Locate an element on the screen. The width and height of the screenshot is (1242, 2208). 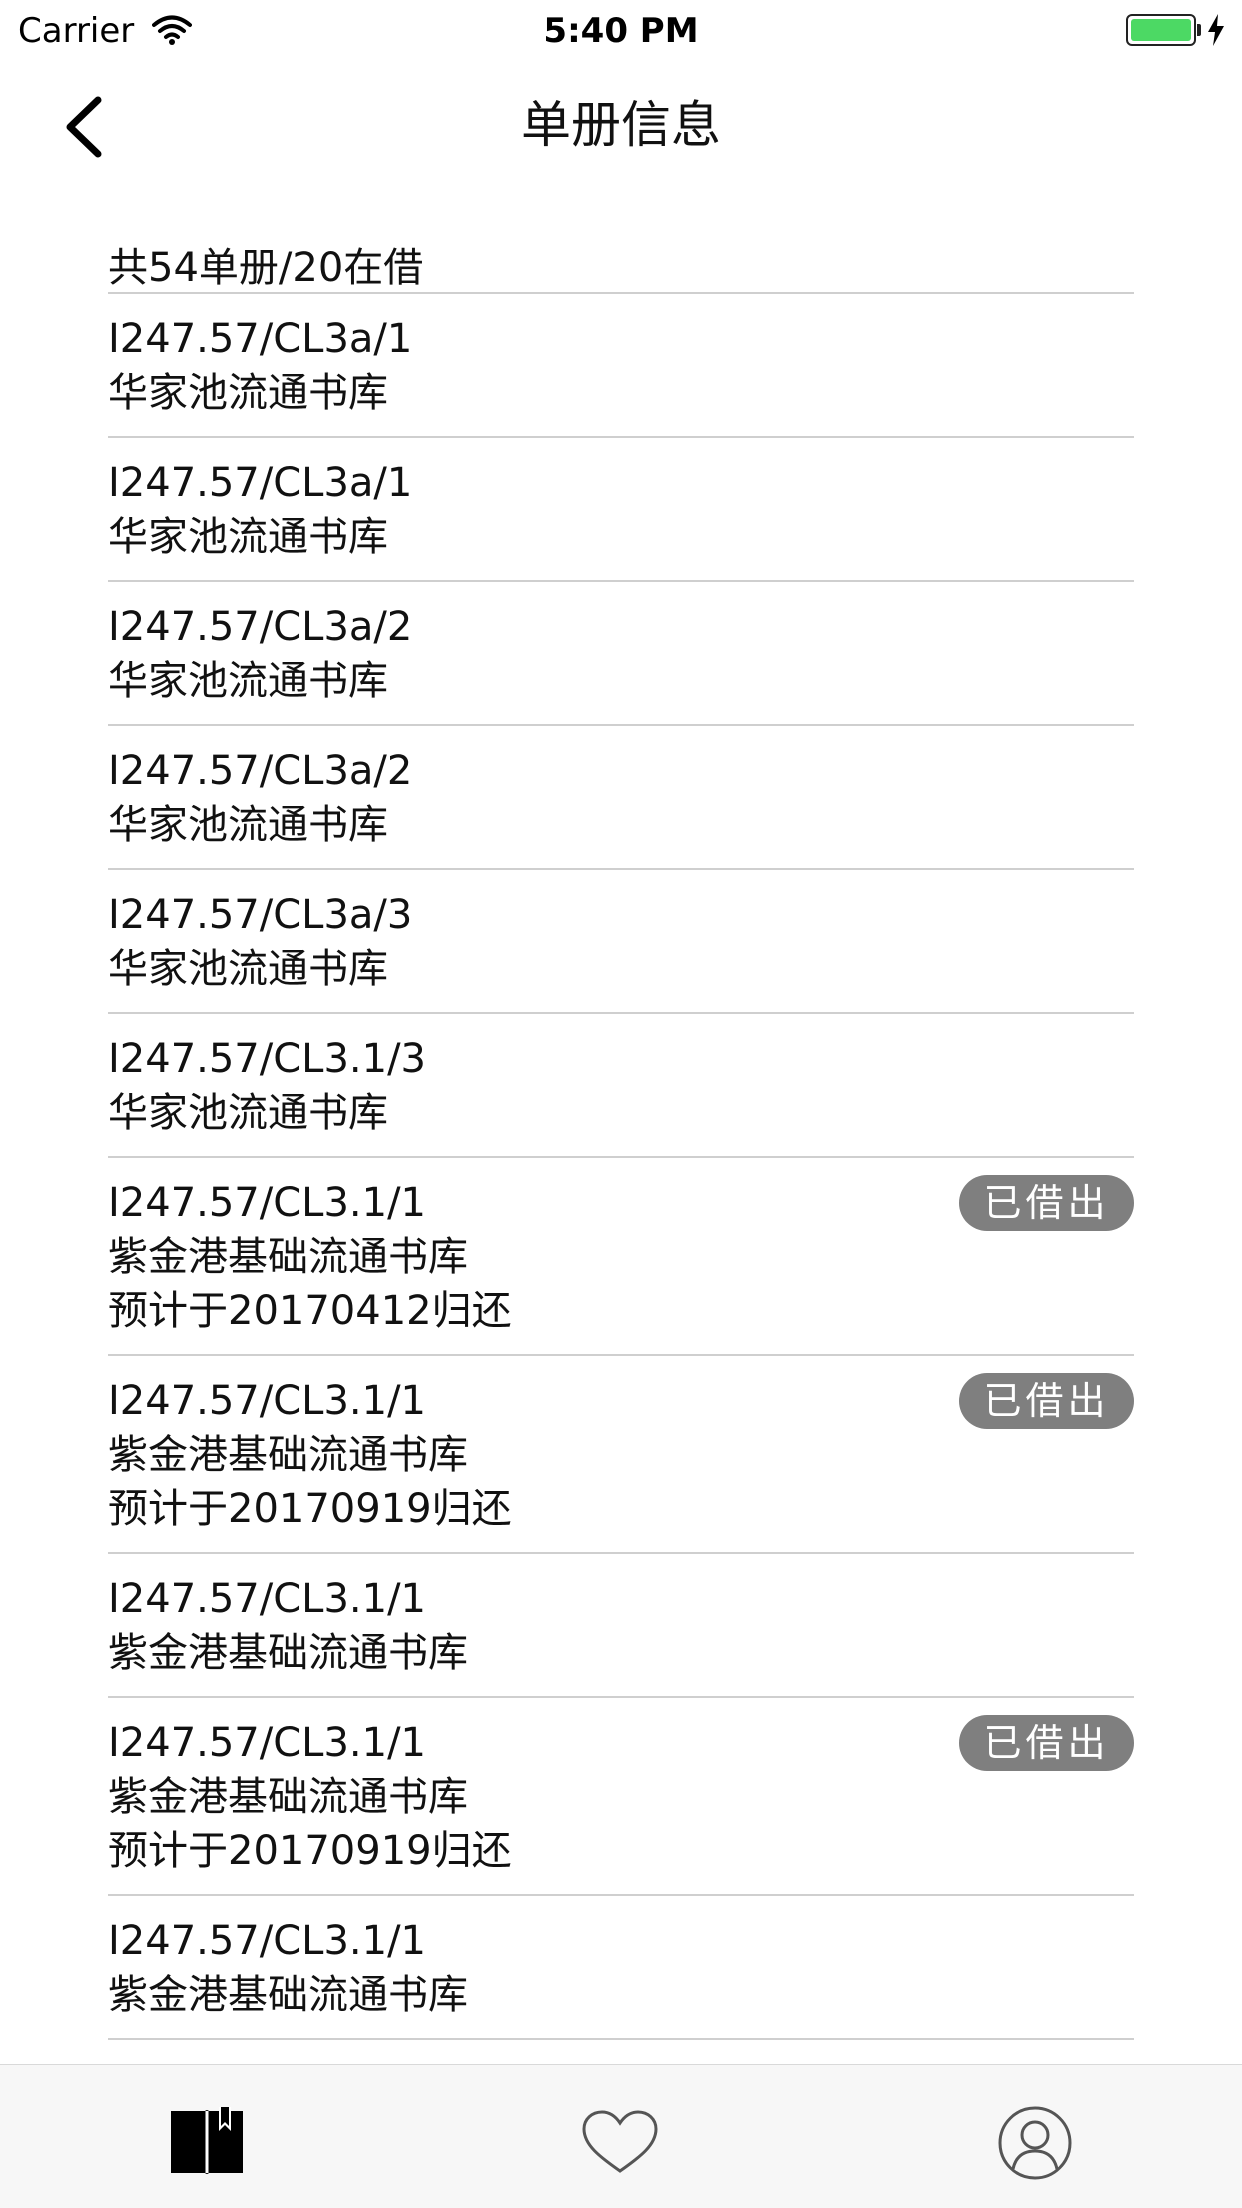
status-time: 5:40 PM is located at coordinates (621, 31).